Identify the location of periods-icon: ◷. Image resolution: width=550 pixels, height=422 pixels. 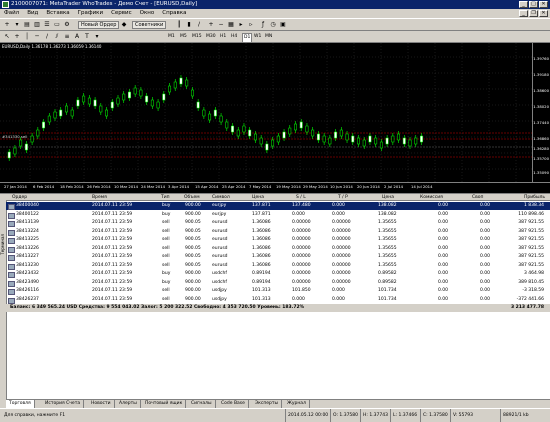
(273, 25).